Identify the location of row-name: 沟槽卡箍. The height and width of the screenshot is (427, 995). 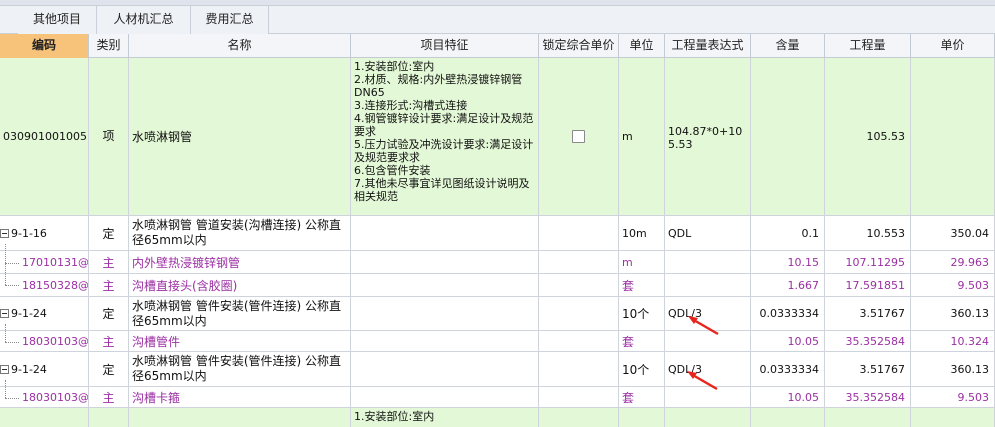
(240, 397).